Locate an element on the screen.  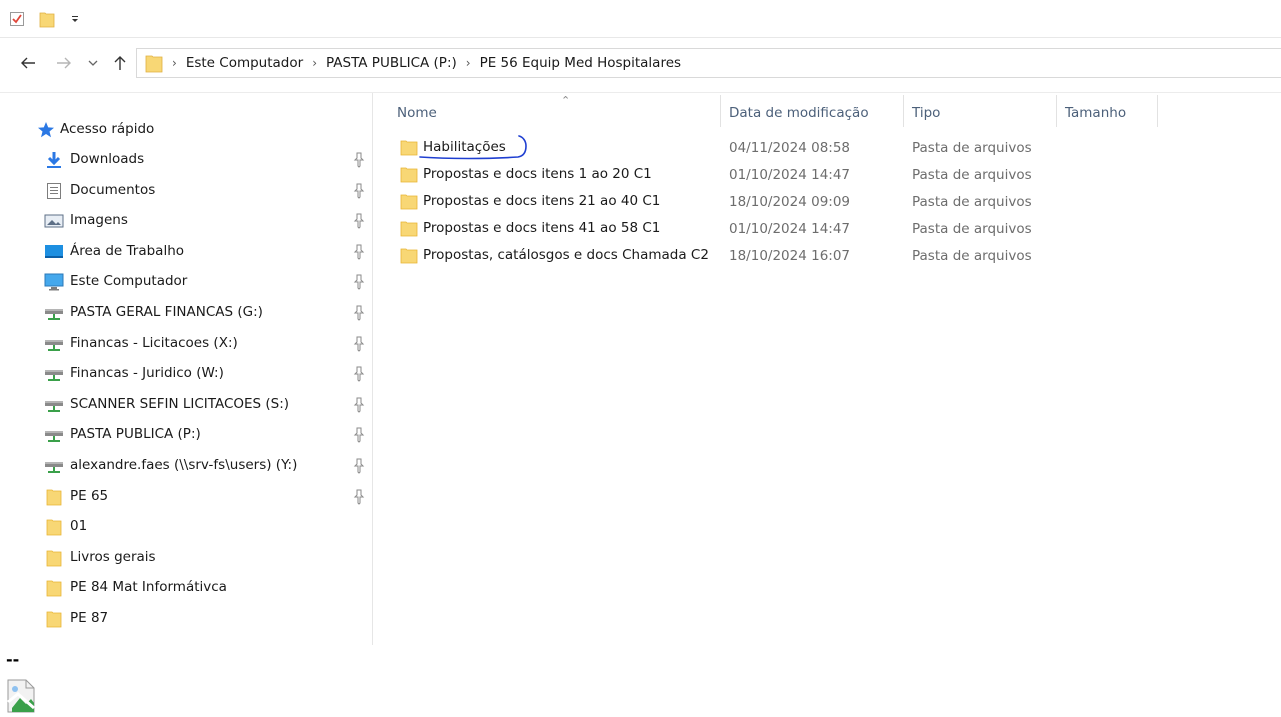
customize-dropdown-icon is located at coordinates (75, 19).